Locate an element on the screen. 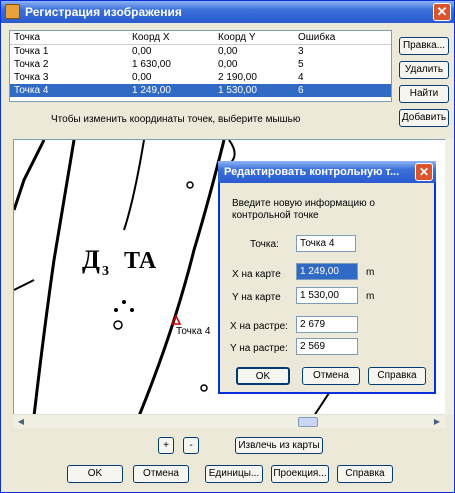 The height and width of the screenshot is (493, 455). x-map-input: 1 249,00 is located at coordinates (327, 271).